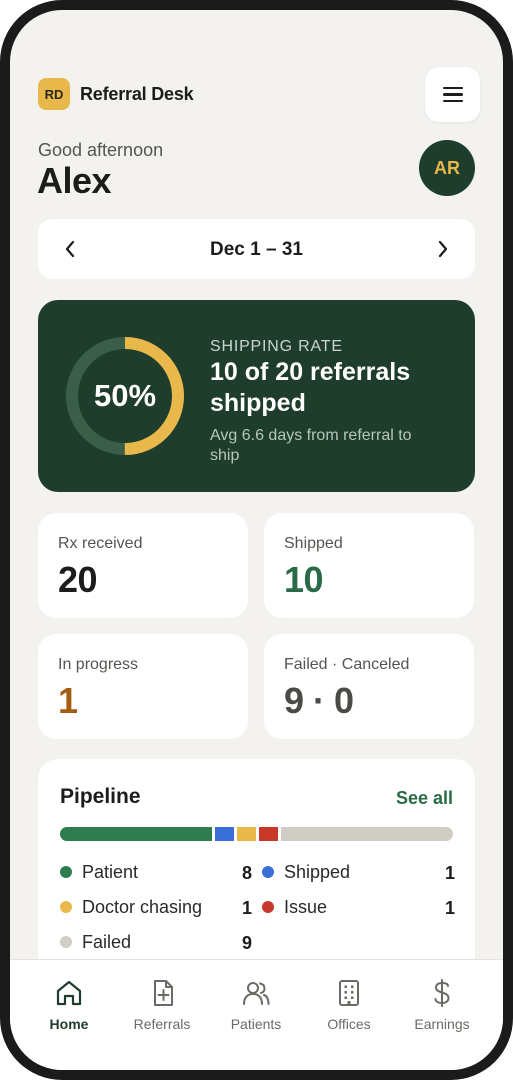 This screenshot has height=1080, width=513. Describe the element at coordinates (107, 941) in the screenshot. I see `legend-label: Failed` at that location.